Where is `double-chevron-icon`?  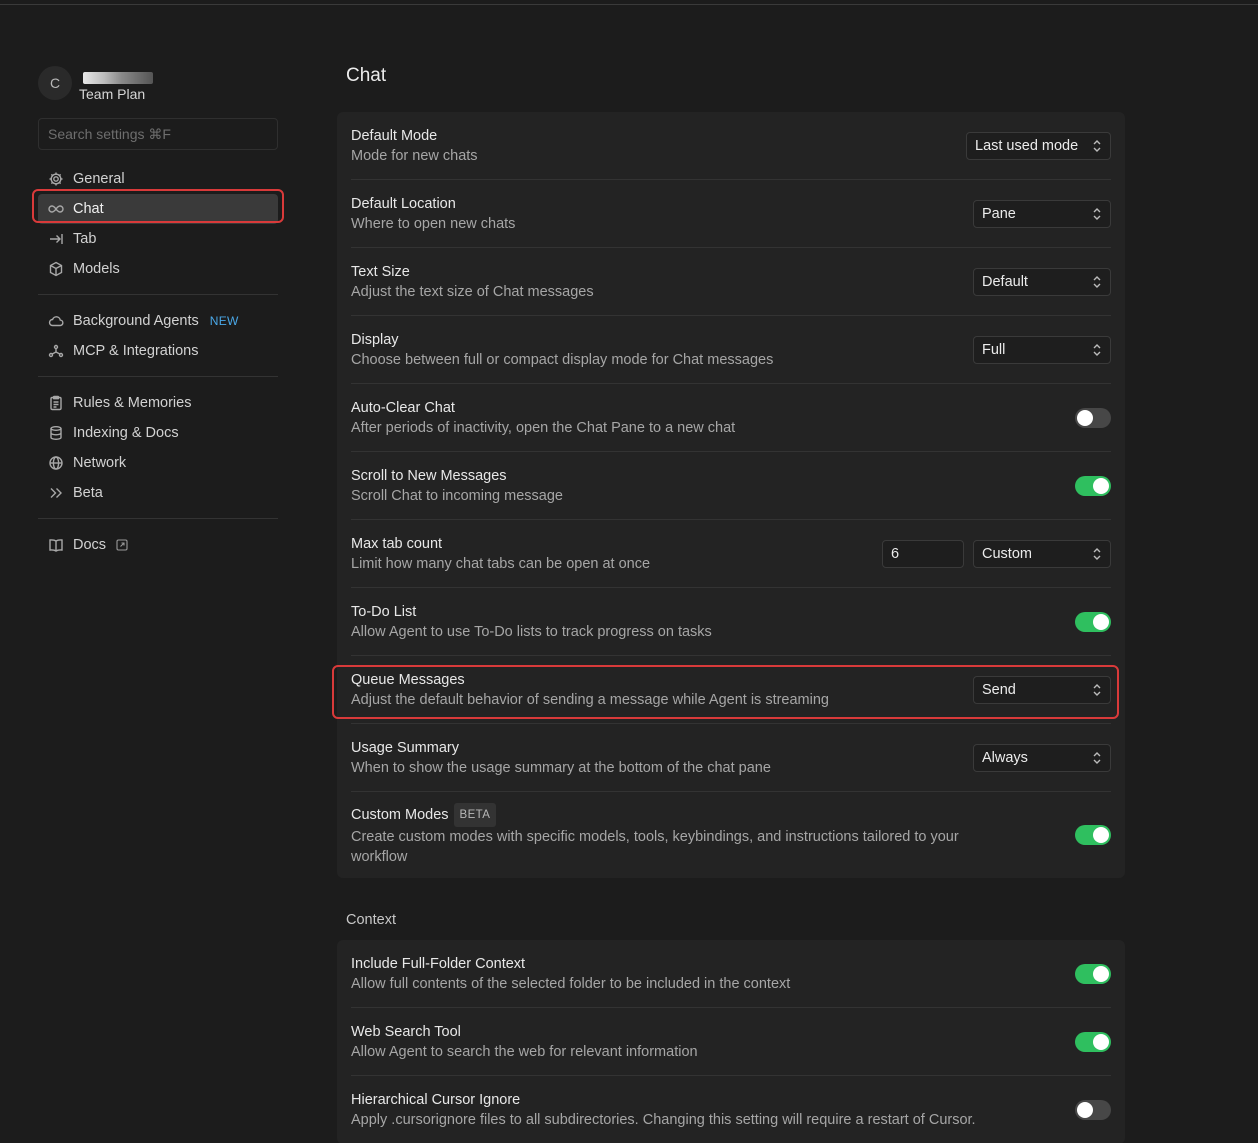
double-chevron-icon is located at coordinates (56, 493).